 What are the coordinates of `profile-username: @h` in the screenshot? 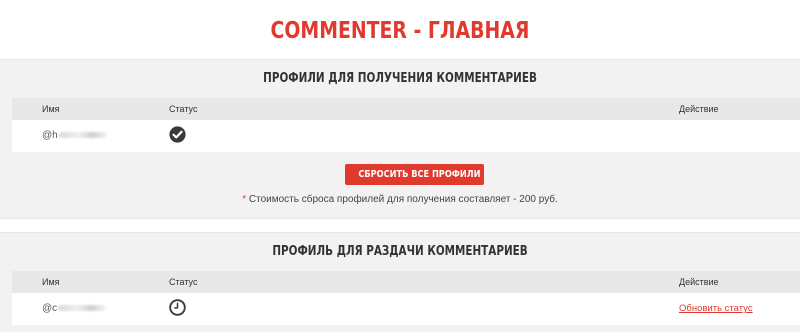 It's located at (74, 135).